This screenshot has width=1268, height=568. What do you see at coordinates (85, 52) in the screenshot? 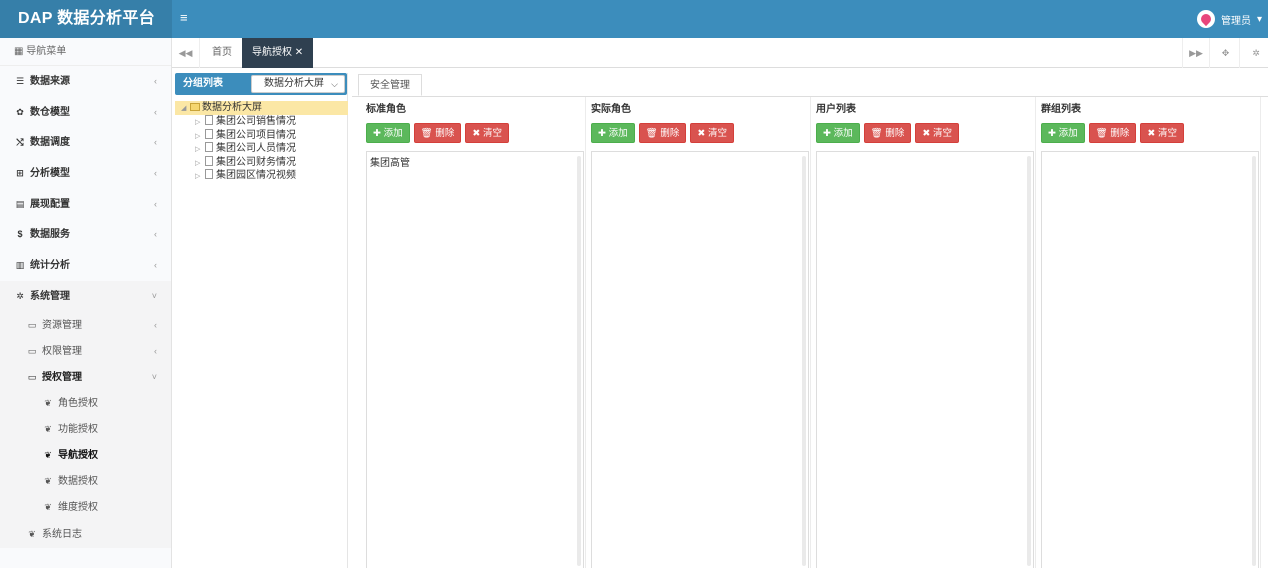
I see `sidebar-header: ▦ 导航菜单` at bounding box center [85, 52].